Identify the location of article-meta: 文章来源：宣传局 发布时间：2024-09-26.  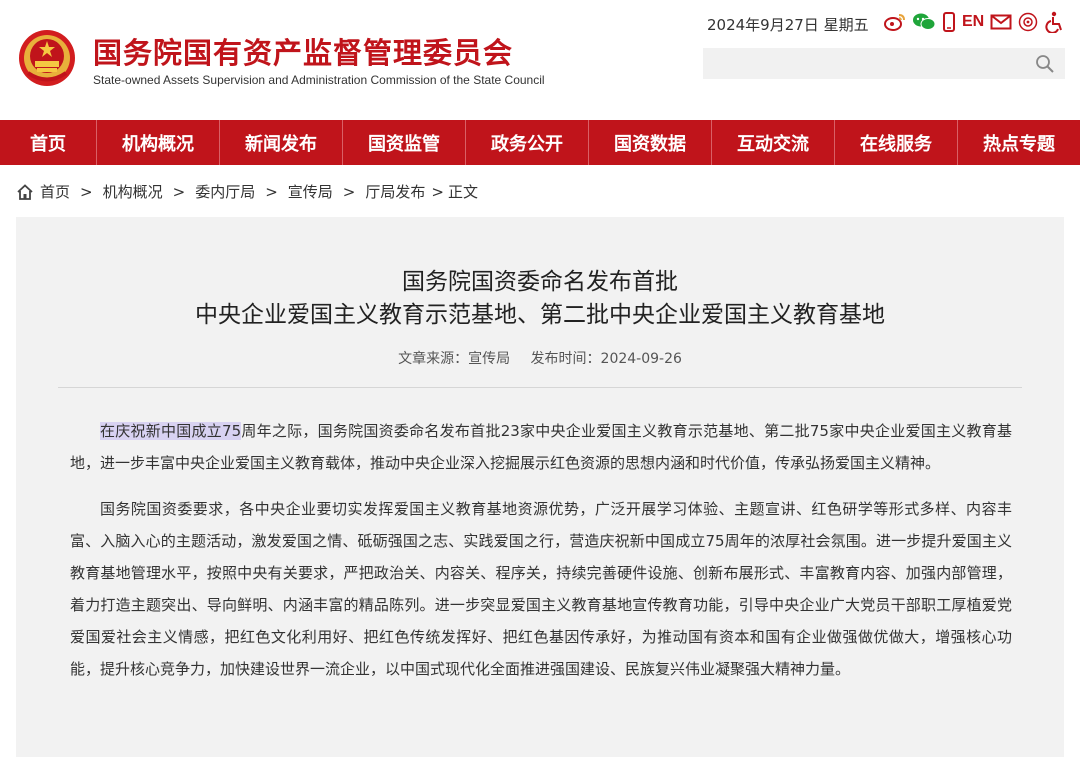
(540, 358).